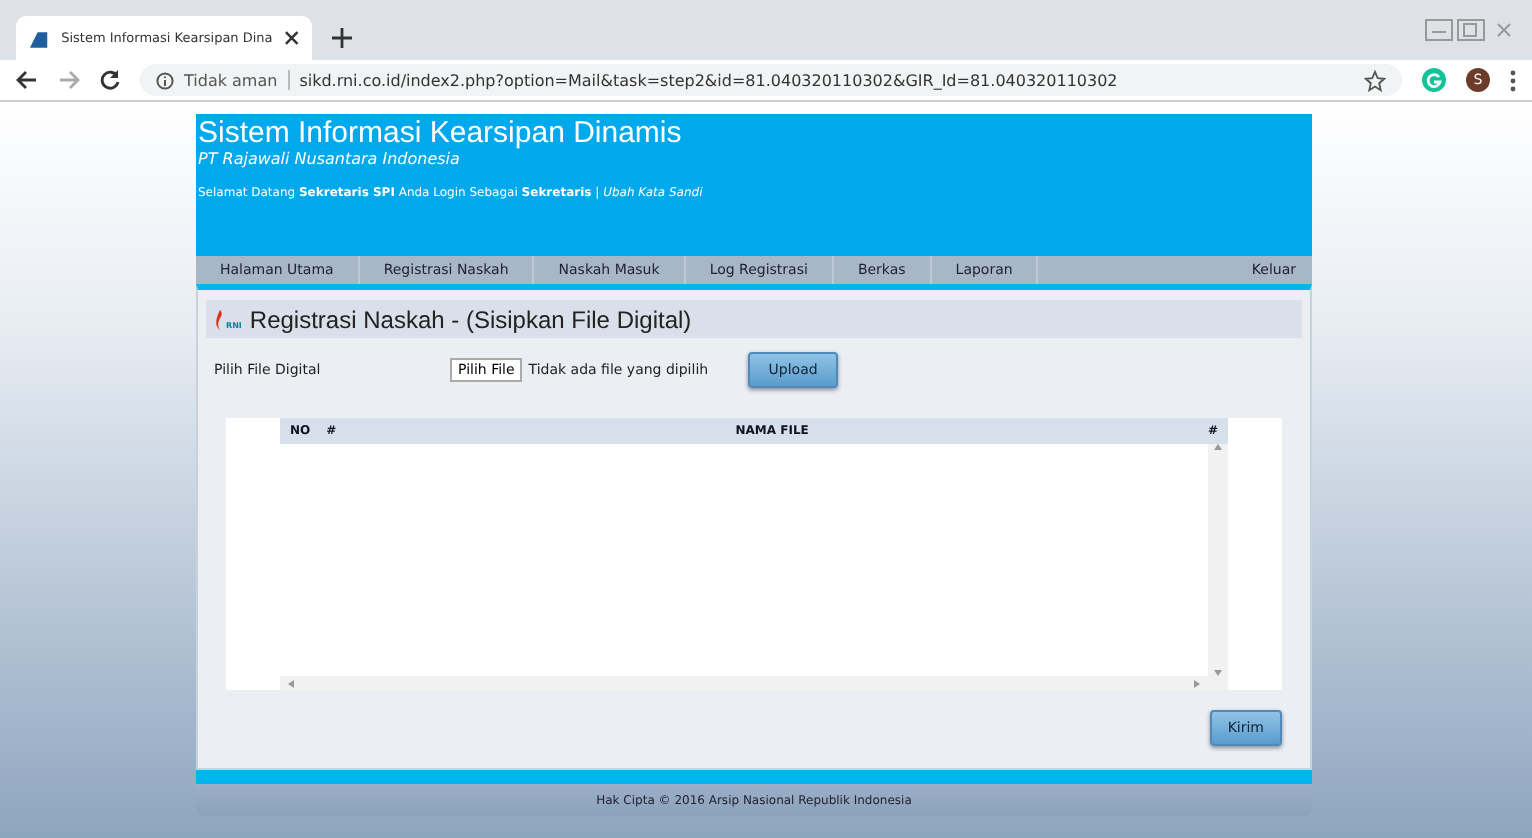 This screenshot has width=1532, height=838. I want to click on site-title: Sistem Informasi Kearsipan Dinamis, so click(441, 133).